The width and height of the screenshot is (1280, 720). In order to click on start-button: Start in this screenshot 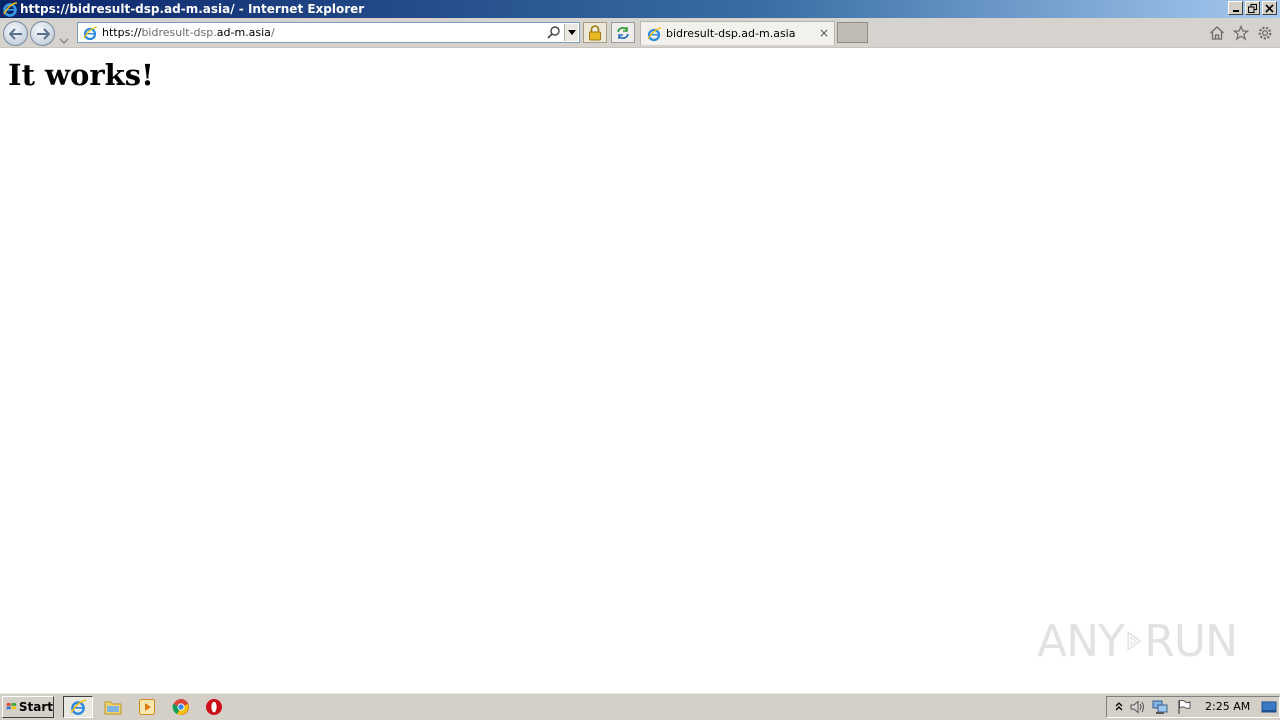, I will do `click(28, 707)`.